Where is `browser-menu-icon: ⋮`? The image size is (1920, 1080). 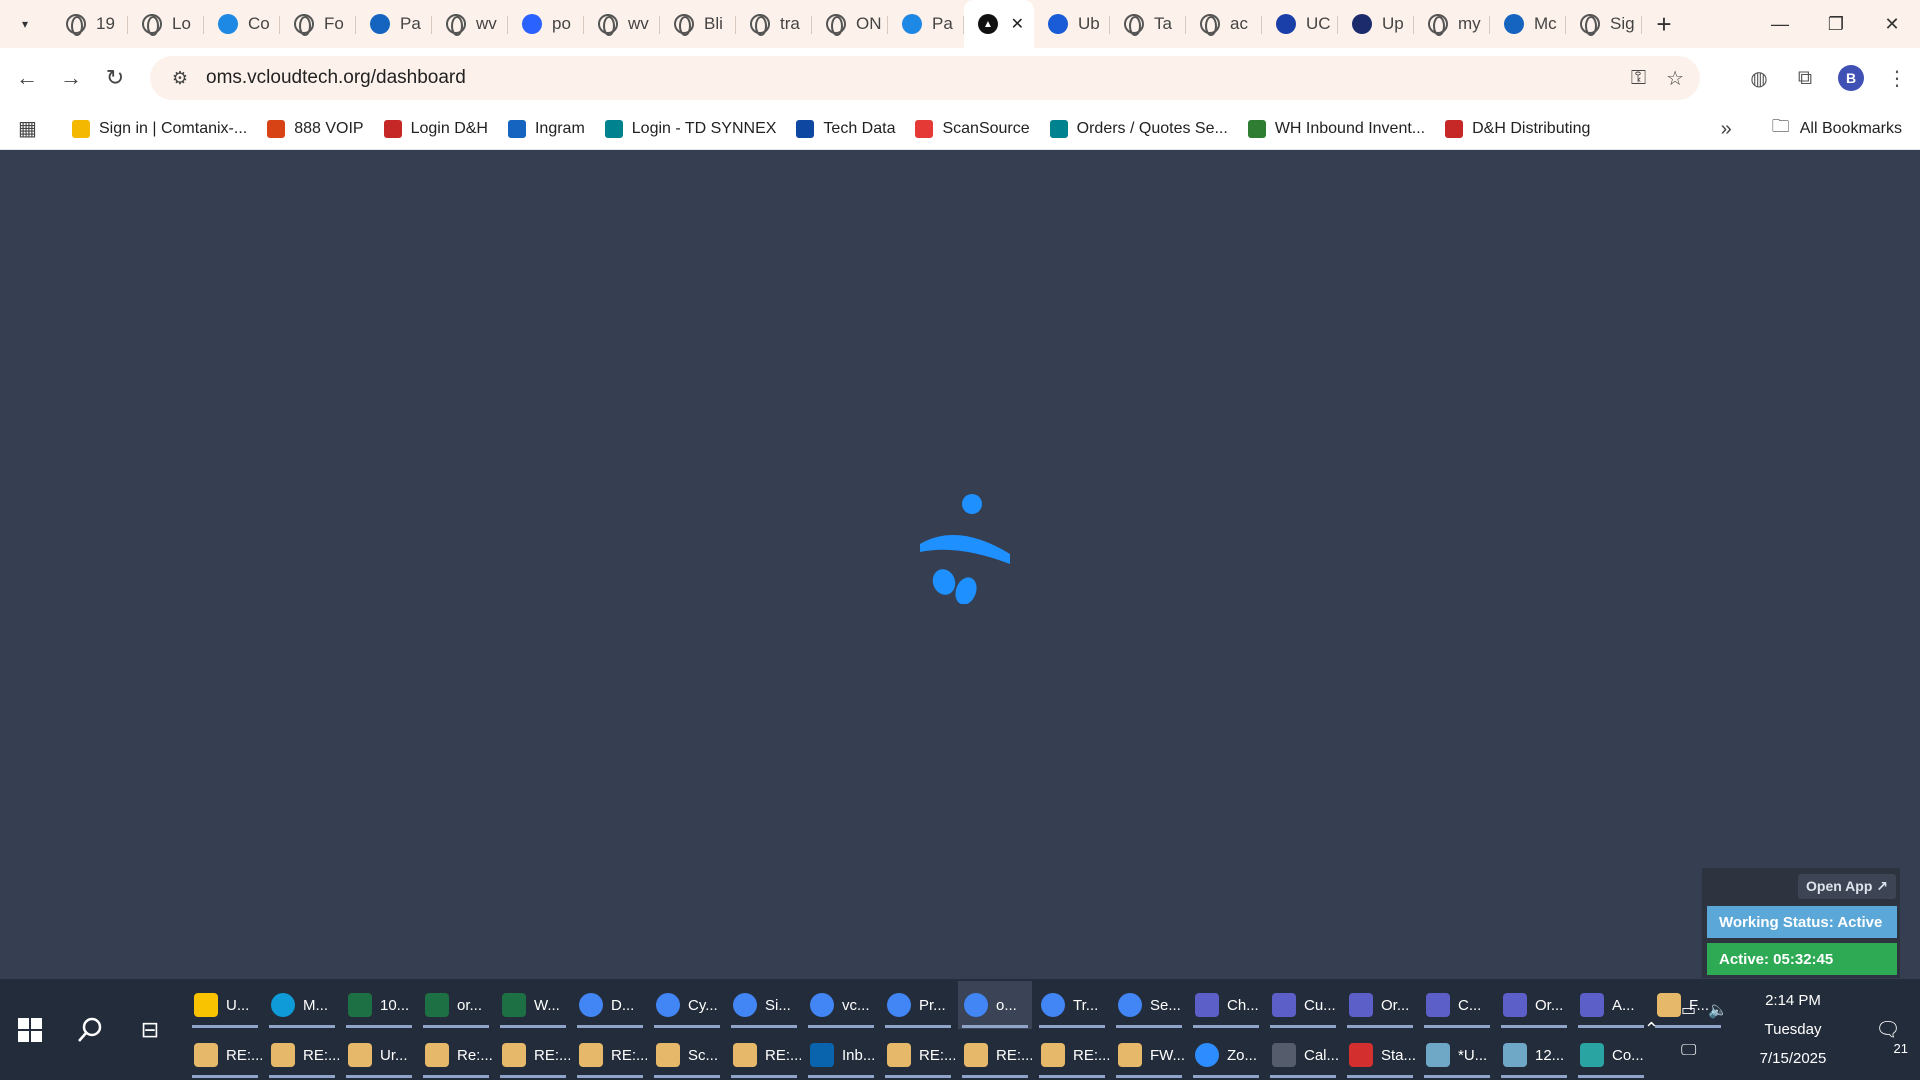 browser-menu-icon: ⋮ is located at coordinates (1897, 78).